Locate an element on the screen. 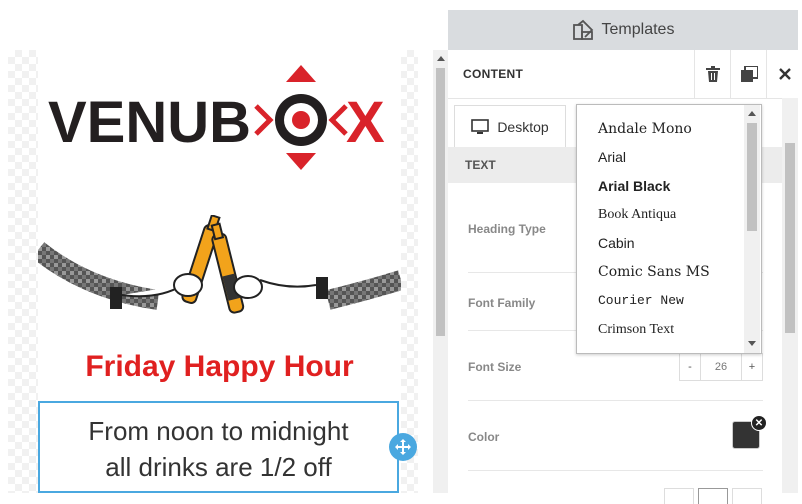 This screenshot has width=802, height=504. font-size-decrease-button: - is located at coordinates (690, 367).